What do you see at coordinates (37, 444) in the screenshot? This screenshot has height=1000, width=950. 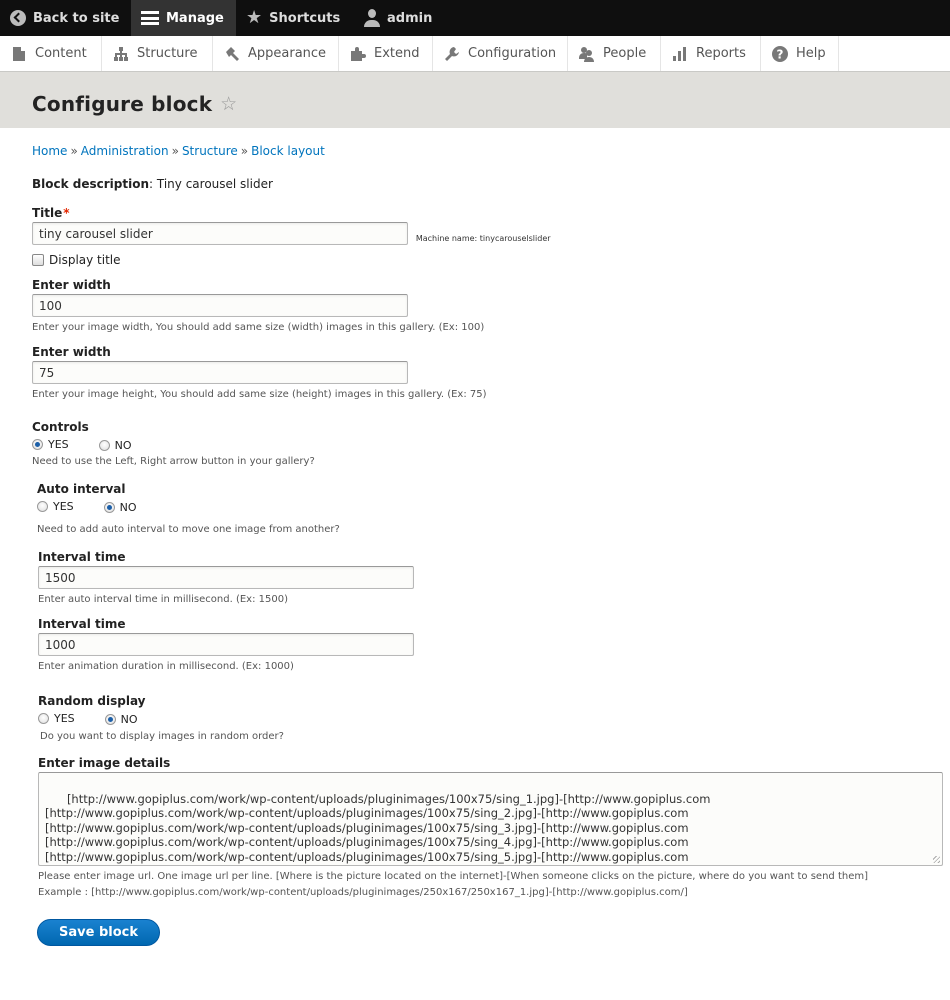 I see `controls-yes-radio` at bounding box center [37, 444].